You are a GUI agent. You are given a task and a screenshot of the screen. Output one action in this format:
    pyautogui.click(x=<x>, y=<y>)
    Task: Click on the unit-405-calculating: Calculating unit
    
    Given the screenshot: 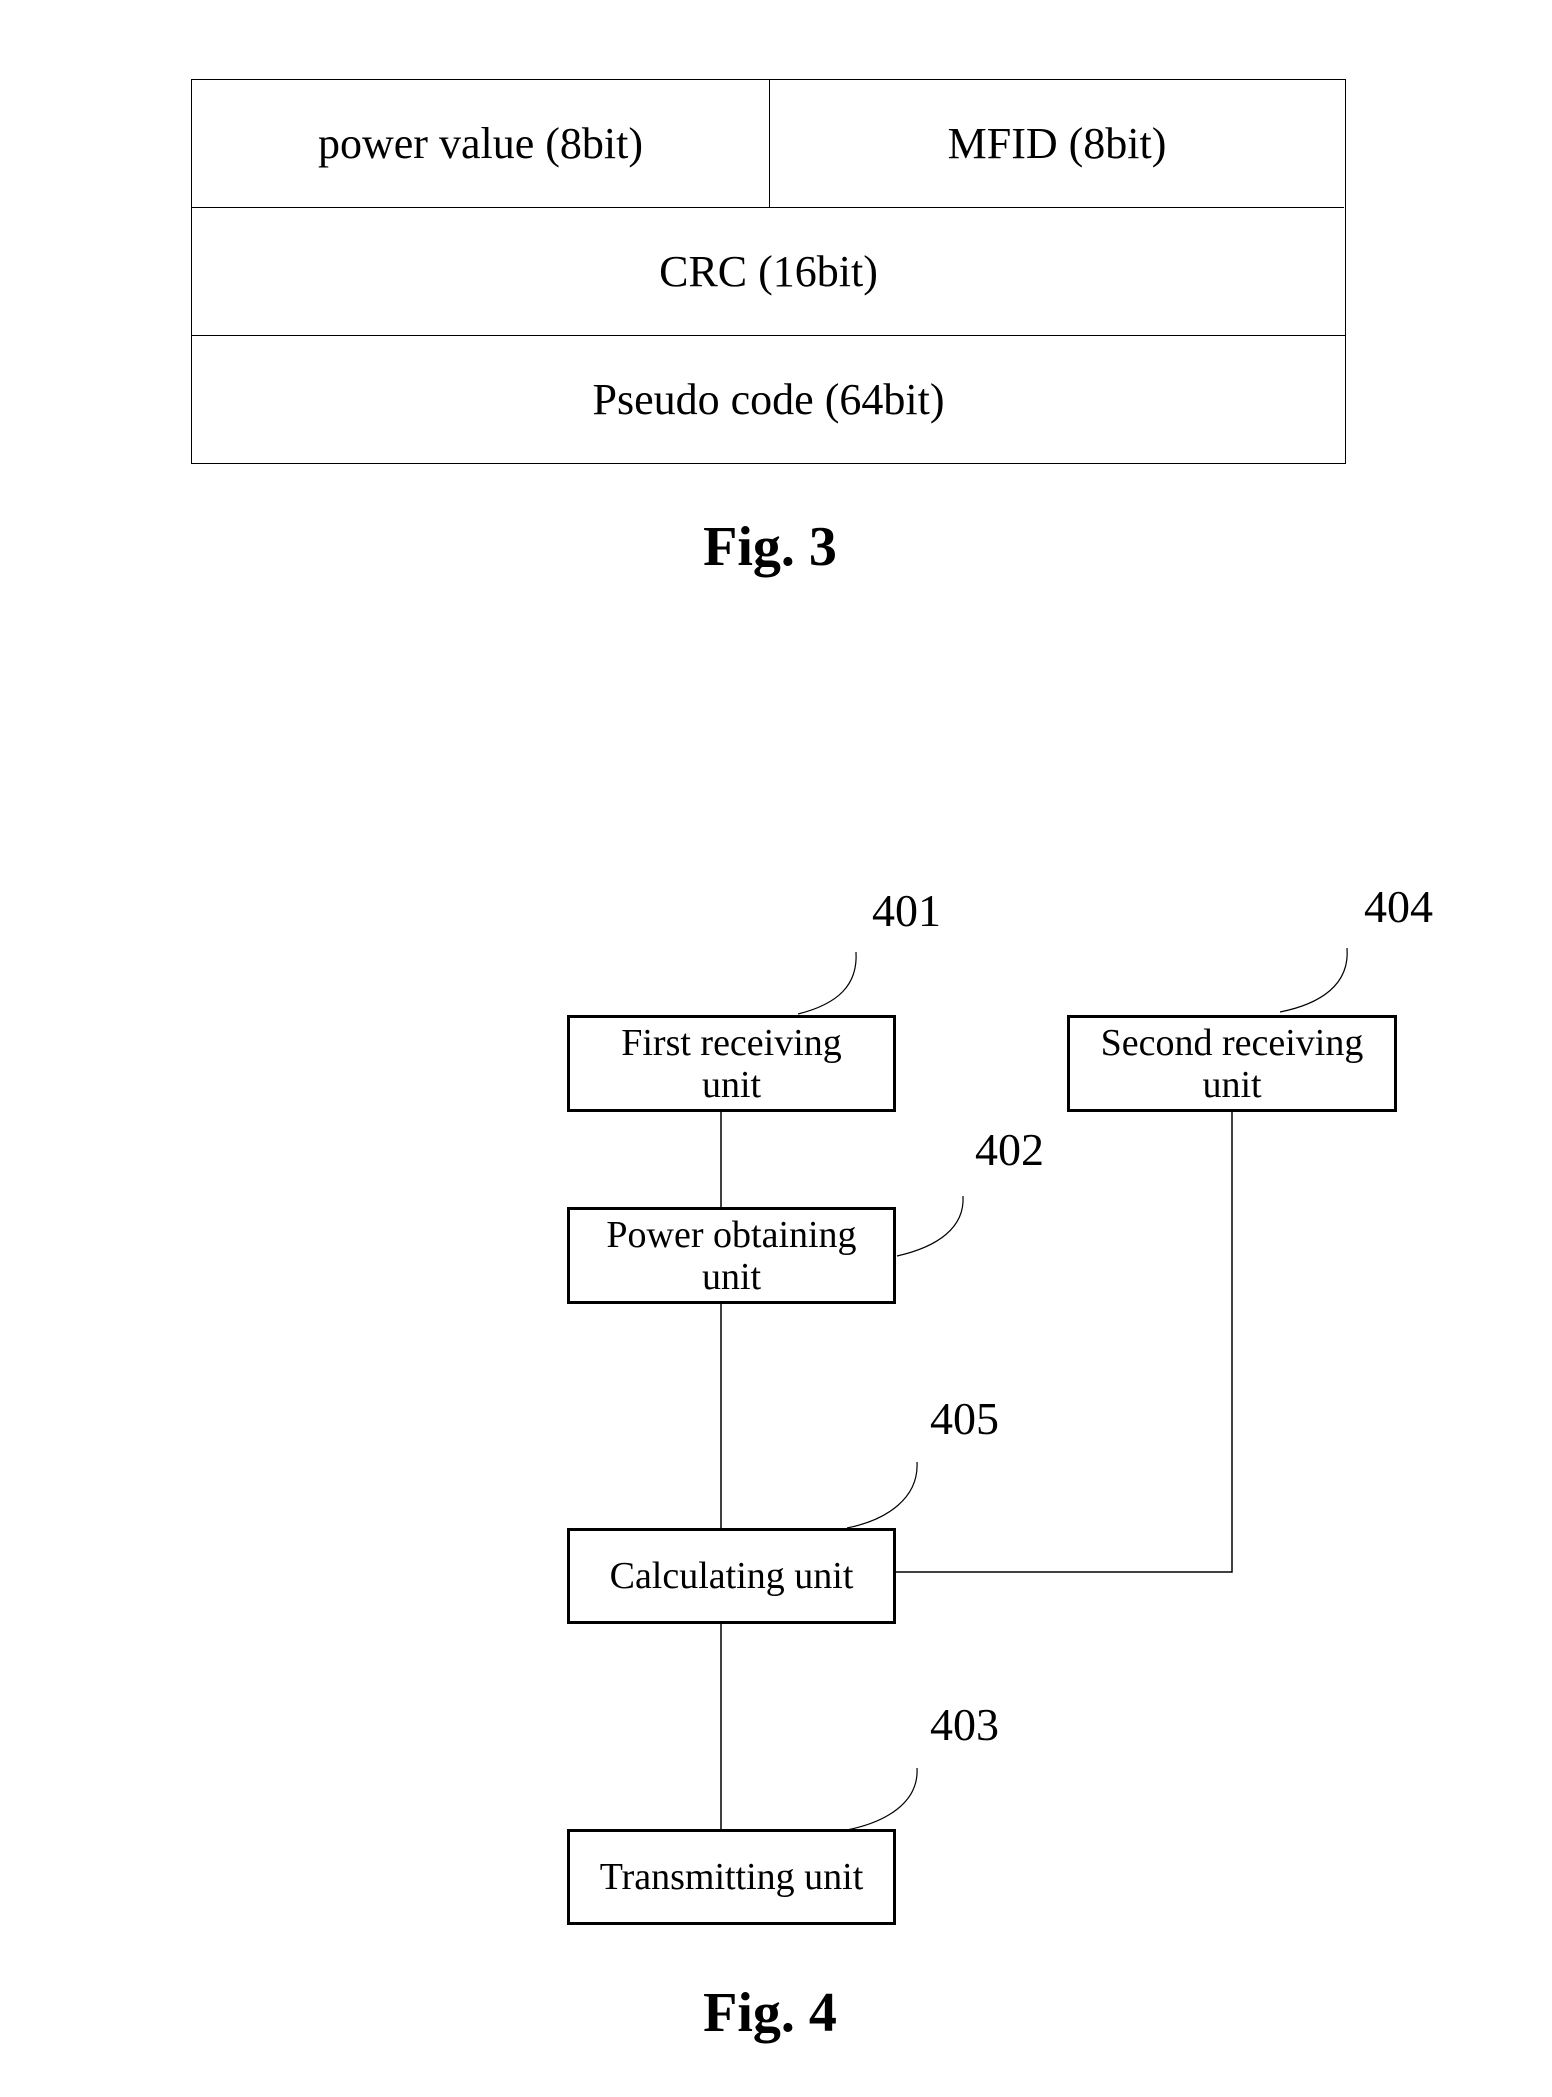 What is the action you would take?
    pyautogui.click(x=731, y=1576)
    